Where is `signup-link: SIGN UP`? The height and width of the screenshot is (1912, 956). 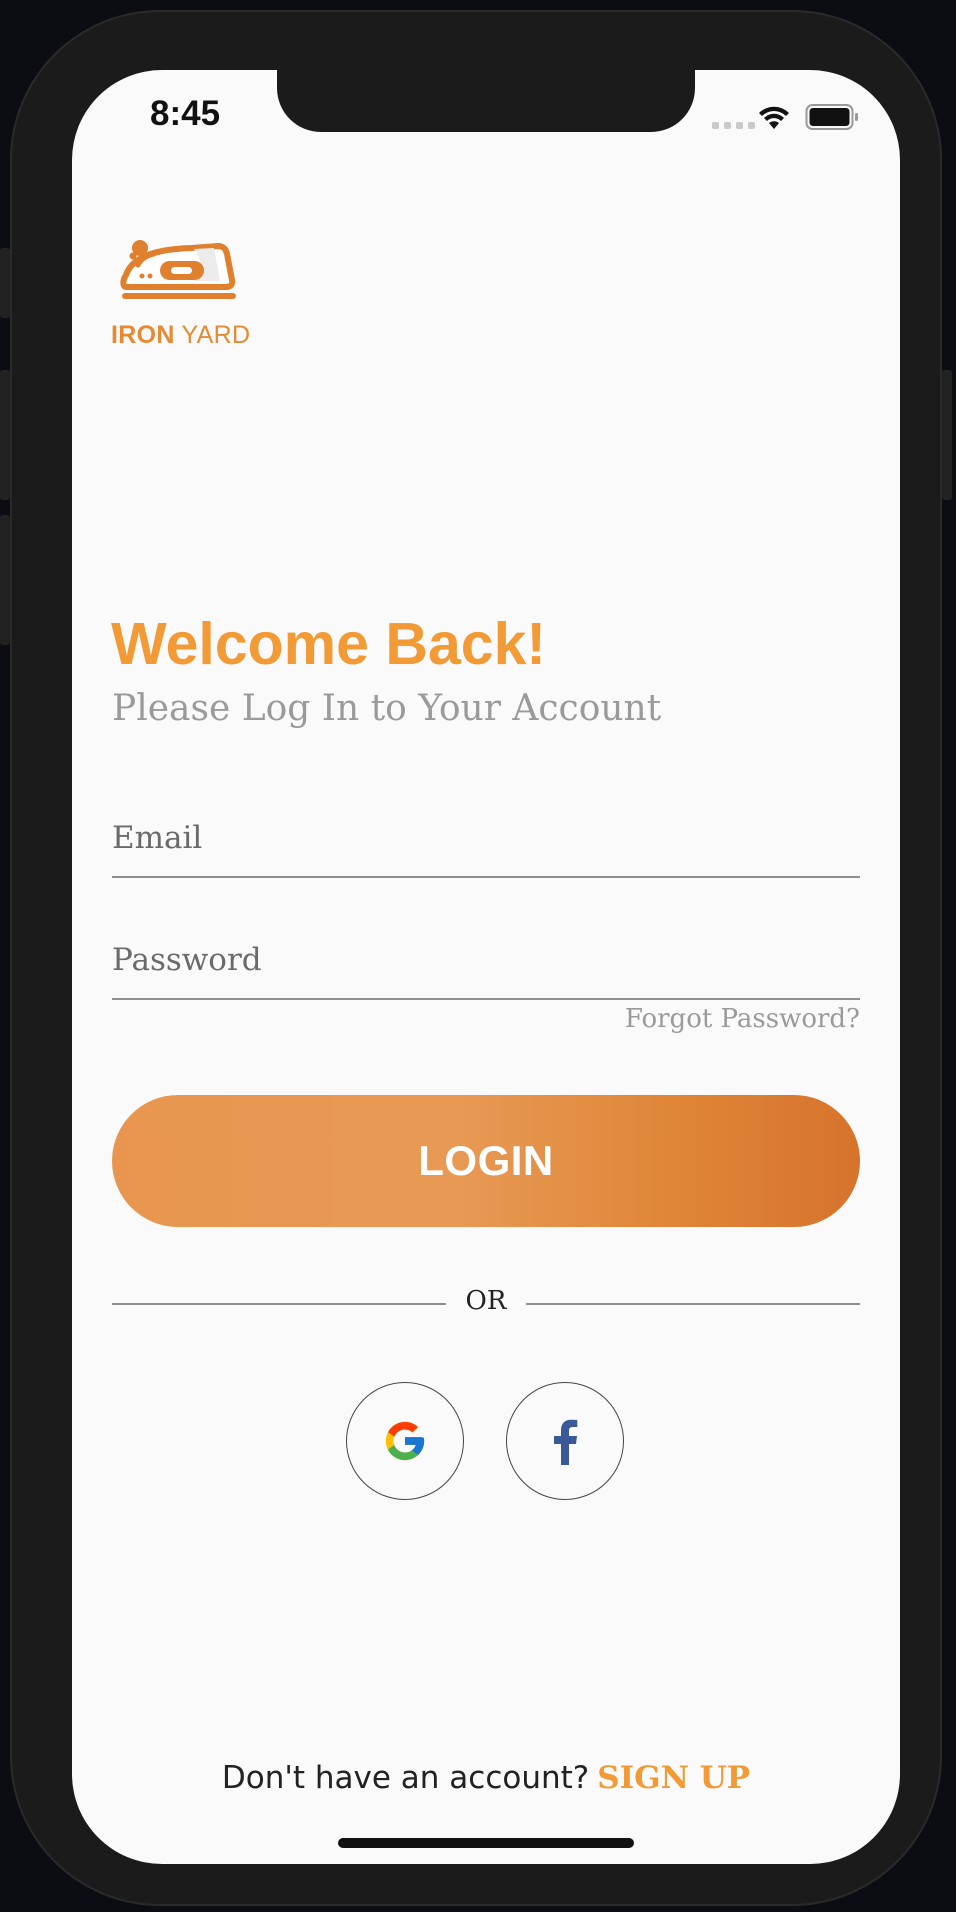 signup-link: SIGN UP is located at coordinates (673, 1778).